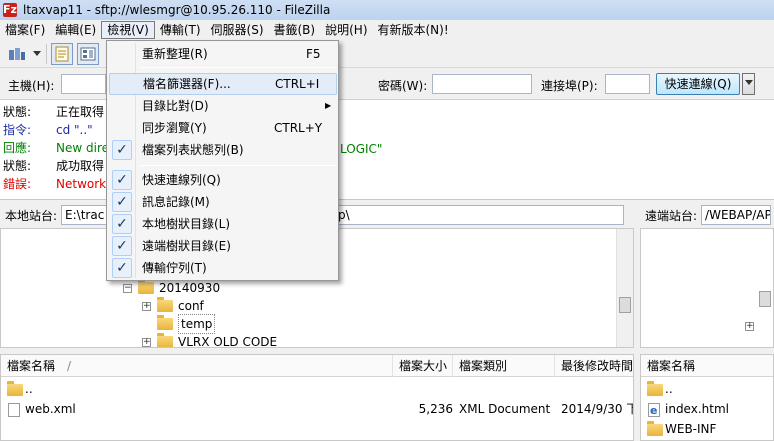  I want to click on menu-item-message-log: ✓ 訊息記錄(M), so click(223, 202).